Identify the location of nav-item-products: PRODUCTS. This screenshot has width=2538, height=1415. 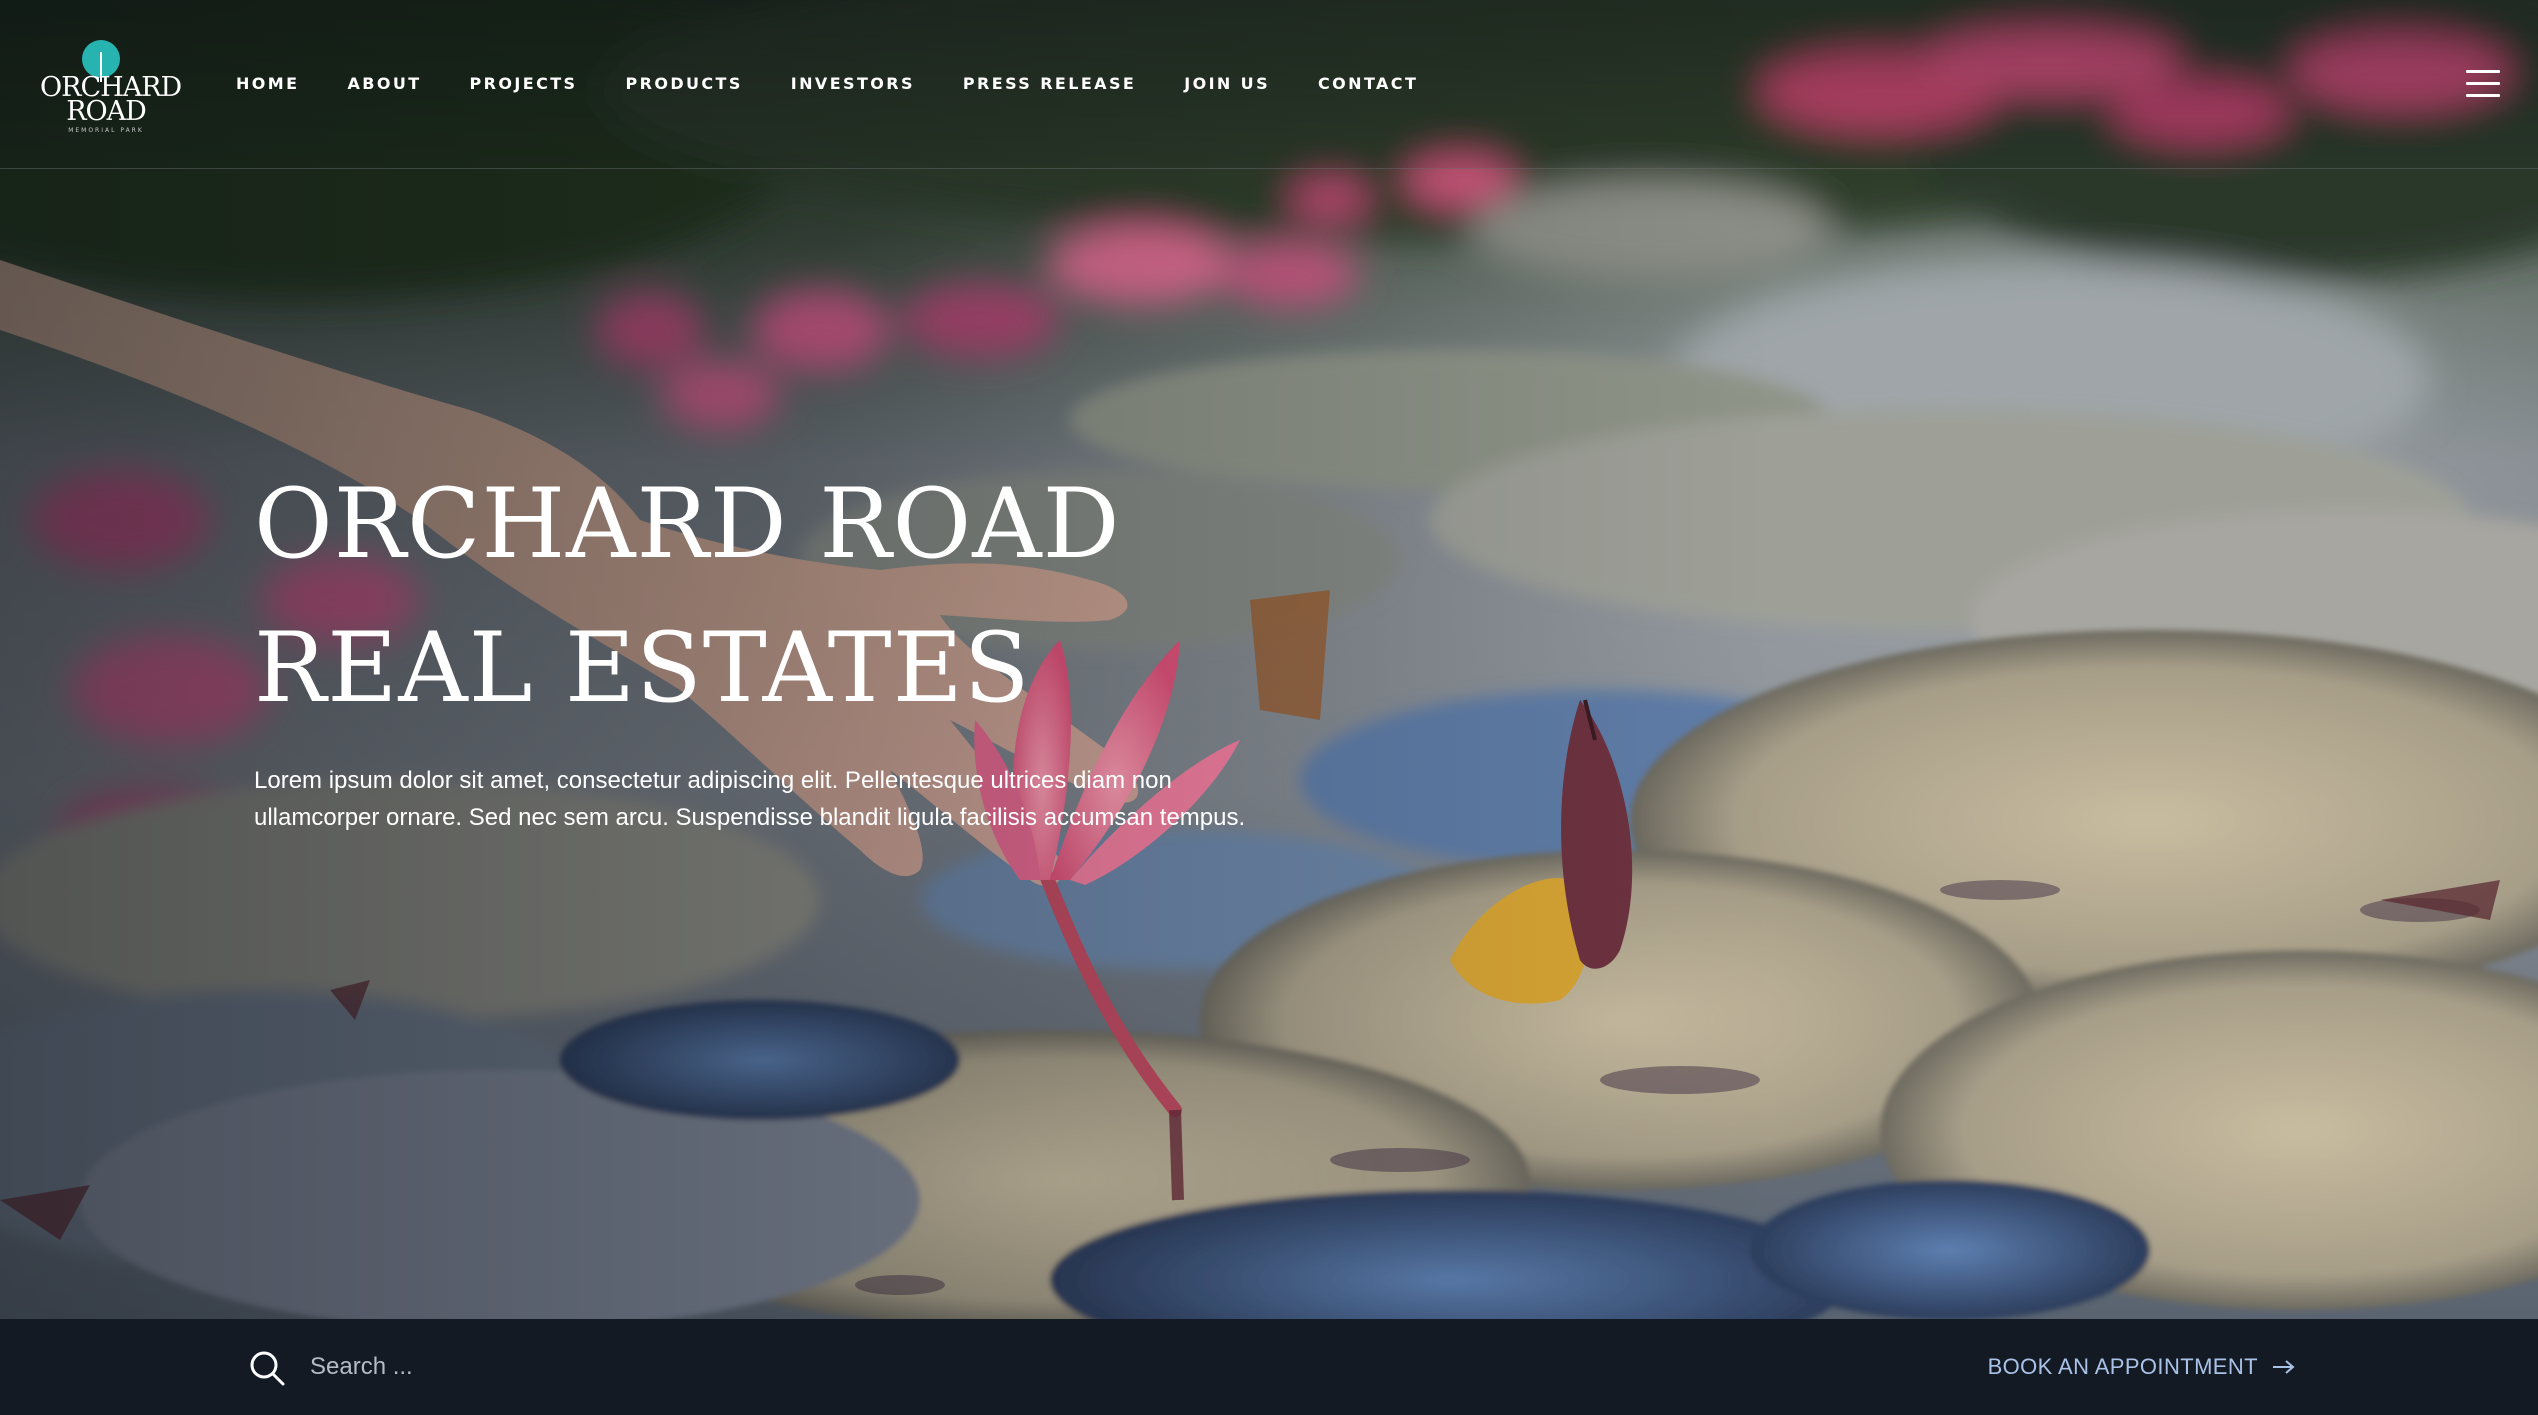
(683, 84).